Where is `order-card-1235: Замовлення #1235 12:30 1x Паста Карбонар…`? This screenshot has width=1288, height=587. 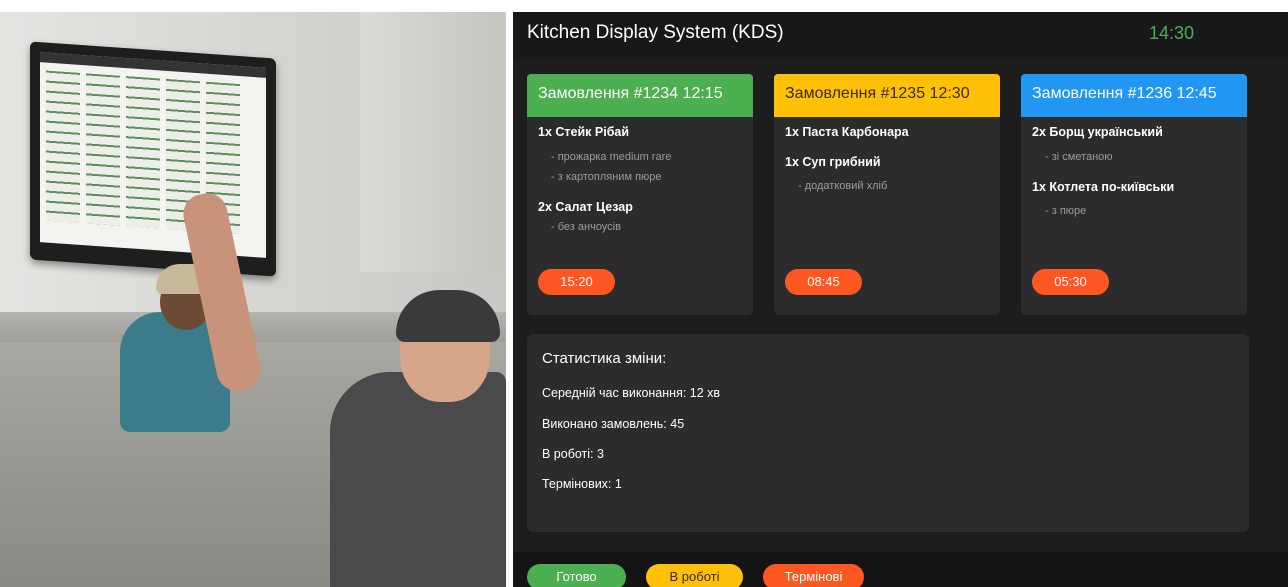
order-card-1235: Замовлення #1235 12:30 1x Паста Карбонар… is located at coordinates (887, 194).